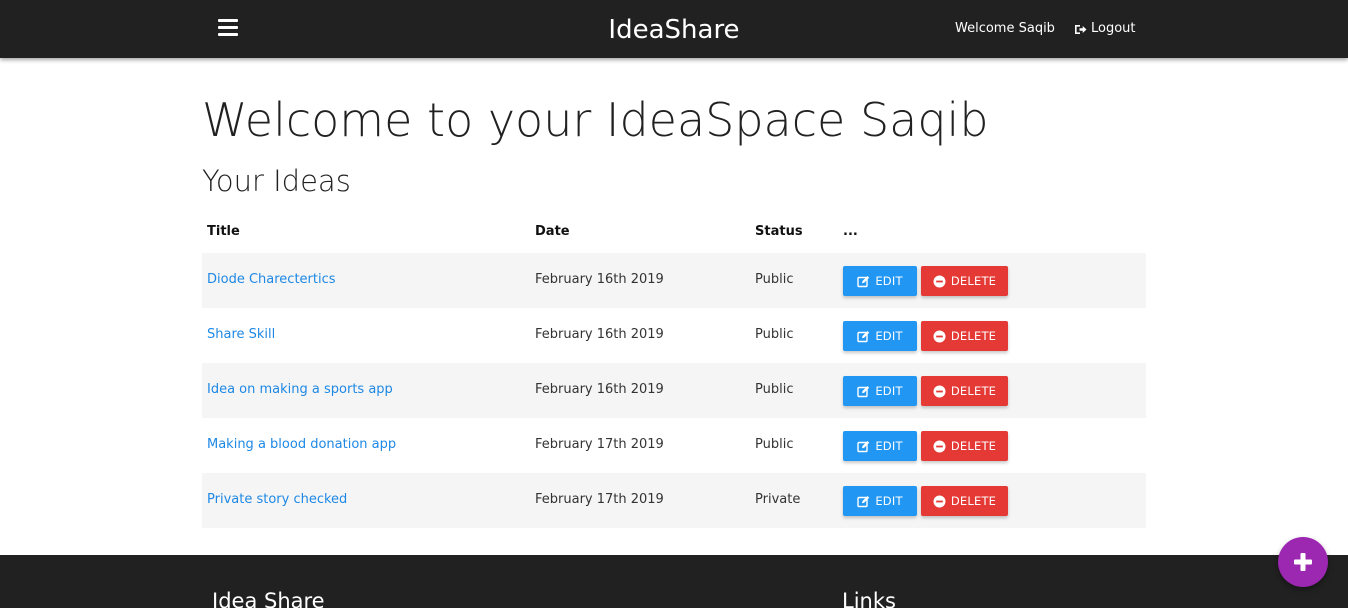  I want to click on footer-links-heading: Links, so click(869, 598).